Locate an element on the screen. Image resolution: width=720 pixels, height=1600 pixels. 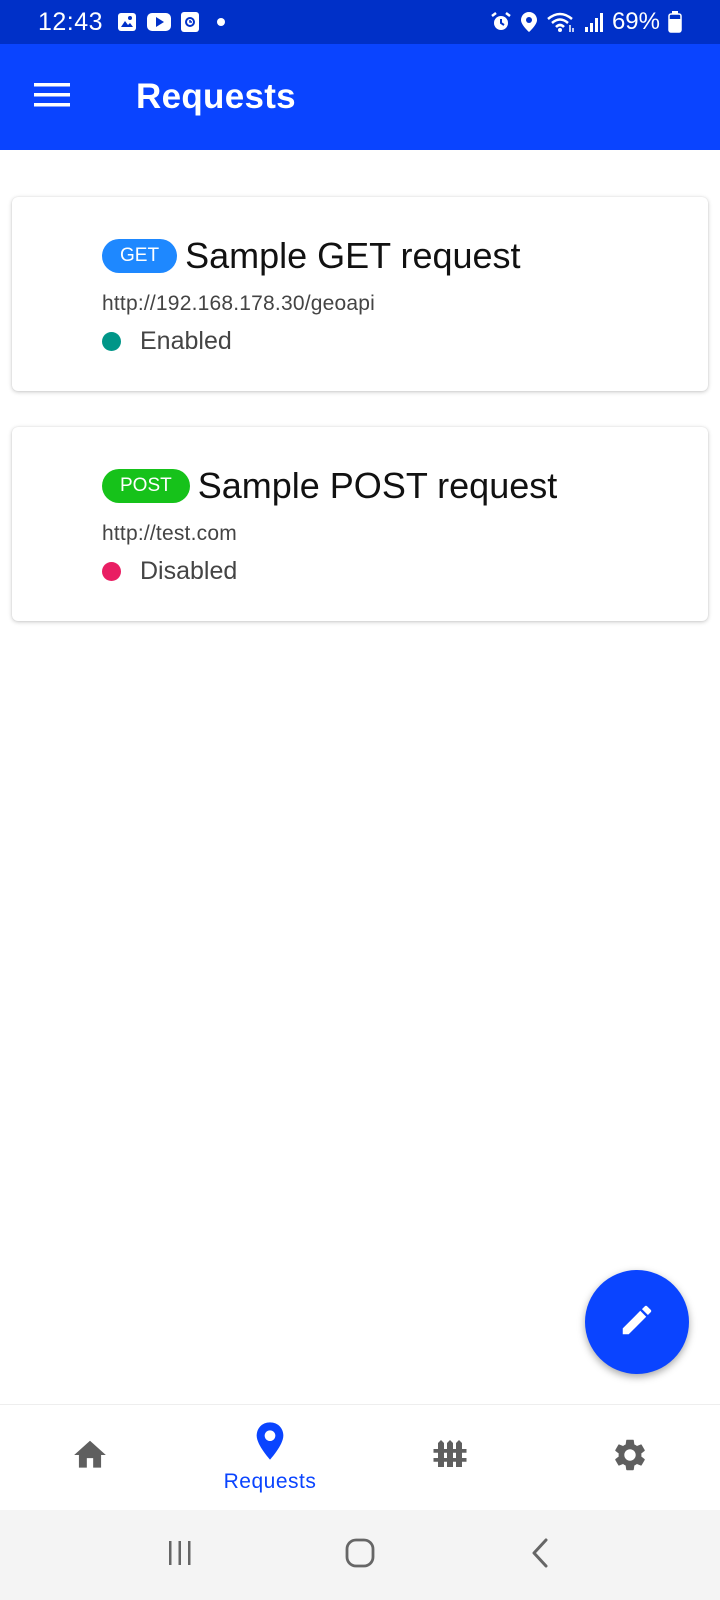
status-system-icons: 69% is located at coordinates (586, 22).